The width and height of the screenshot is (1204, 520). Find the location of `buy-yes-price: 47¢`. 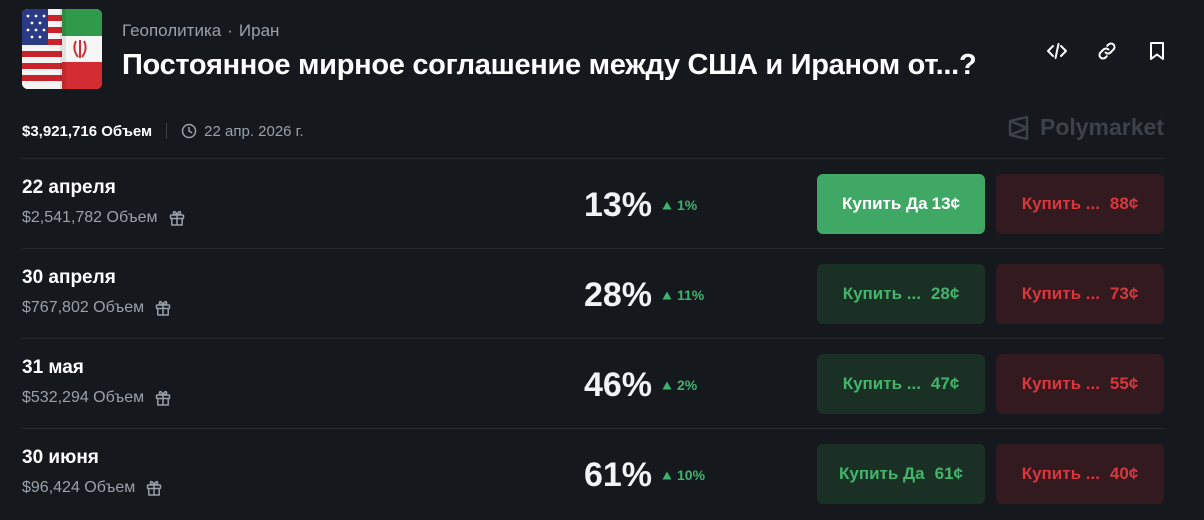

buy-yes-price: 47¢ is located at coordinates (945, 383).